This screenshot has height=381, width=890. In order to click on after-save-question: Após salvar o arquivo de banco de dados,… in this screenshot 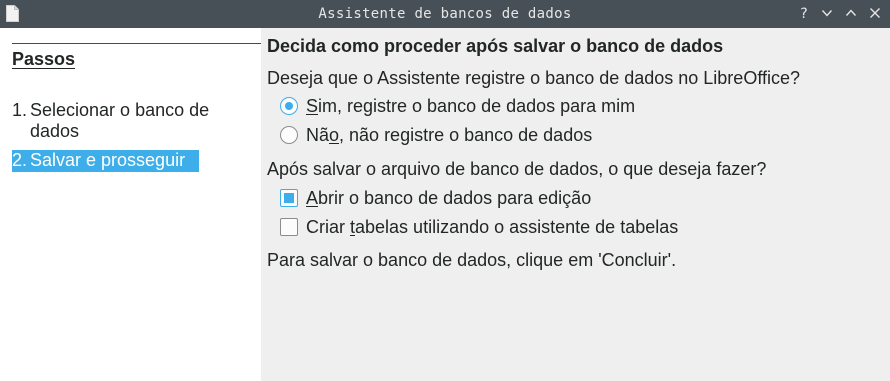, I will do `click(517, 169)`.